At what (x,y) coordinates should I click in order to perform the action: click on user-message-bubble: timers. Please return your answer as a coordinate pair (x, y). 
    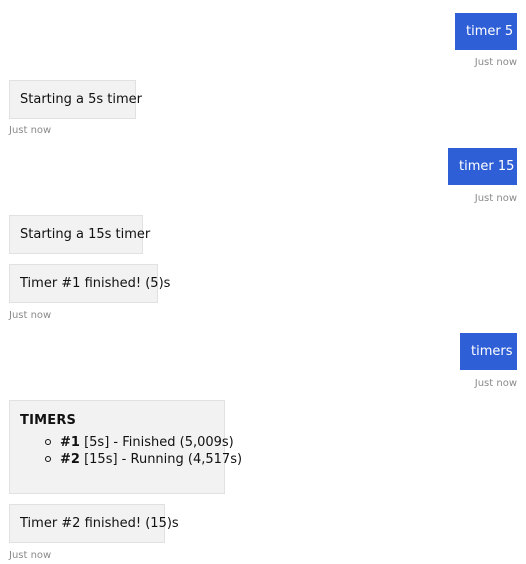
    Looking at the image, I should click on (488, 351).